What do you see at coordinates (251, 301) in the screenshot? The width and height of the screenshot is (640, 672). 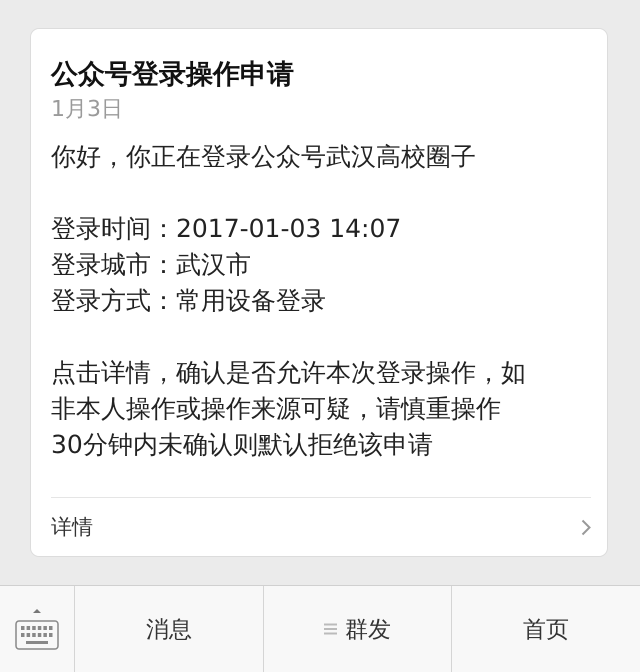 I see `field-value: 常用设备登录` at bounding box center [251, 301].